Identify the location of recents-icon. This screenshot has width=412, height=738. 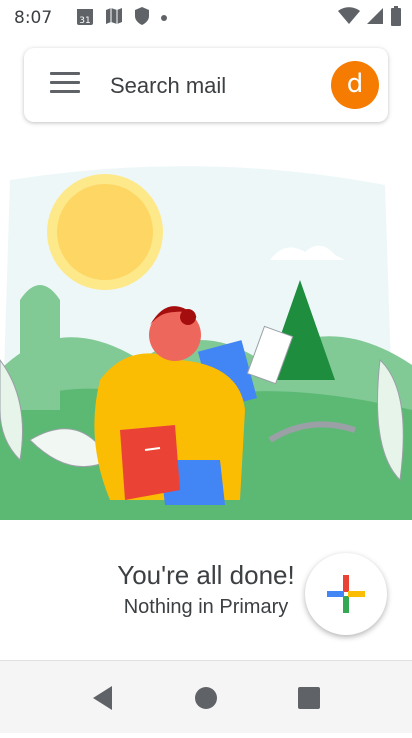
(309, 698).